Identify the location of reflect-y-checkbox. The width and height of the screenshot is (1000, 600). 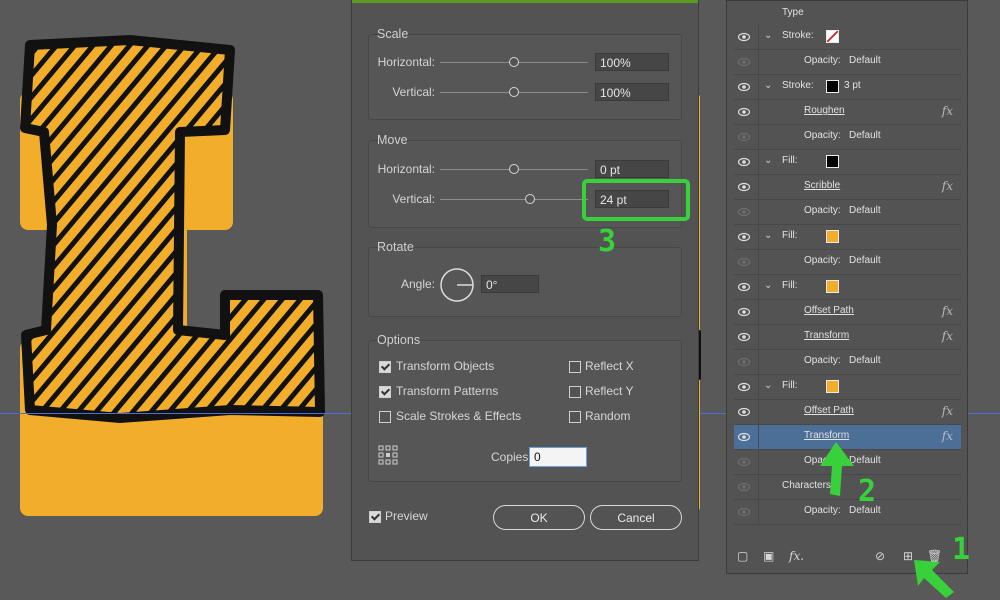
(575, 392).